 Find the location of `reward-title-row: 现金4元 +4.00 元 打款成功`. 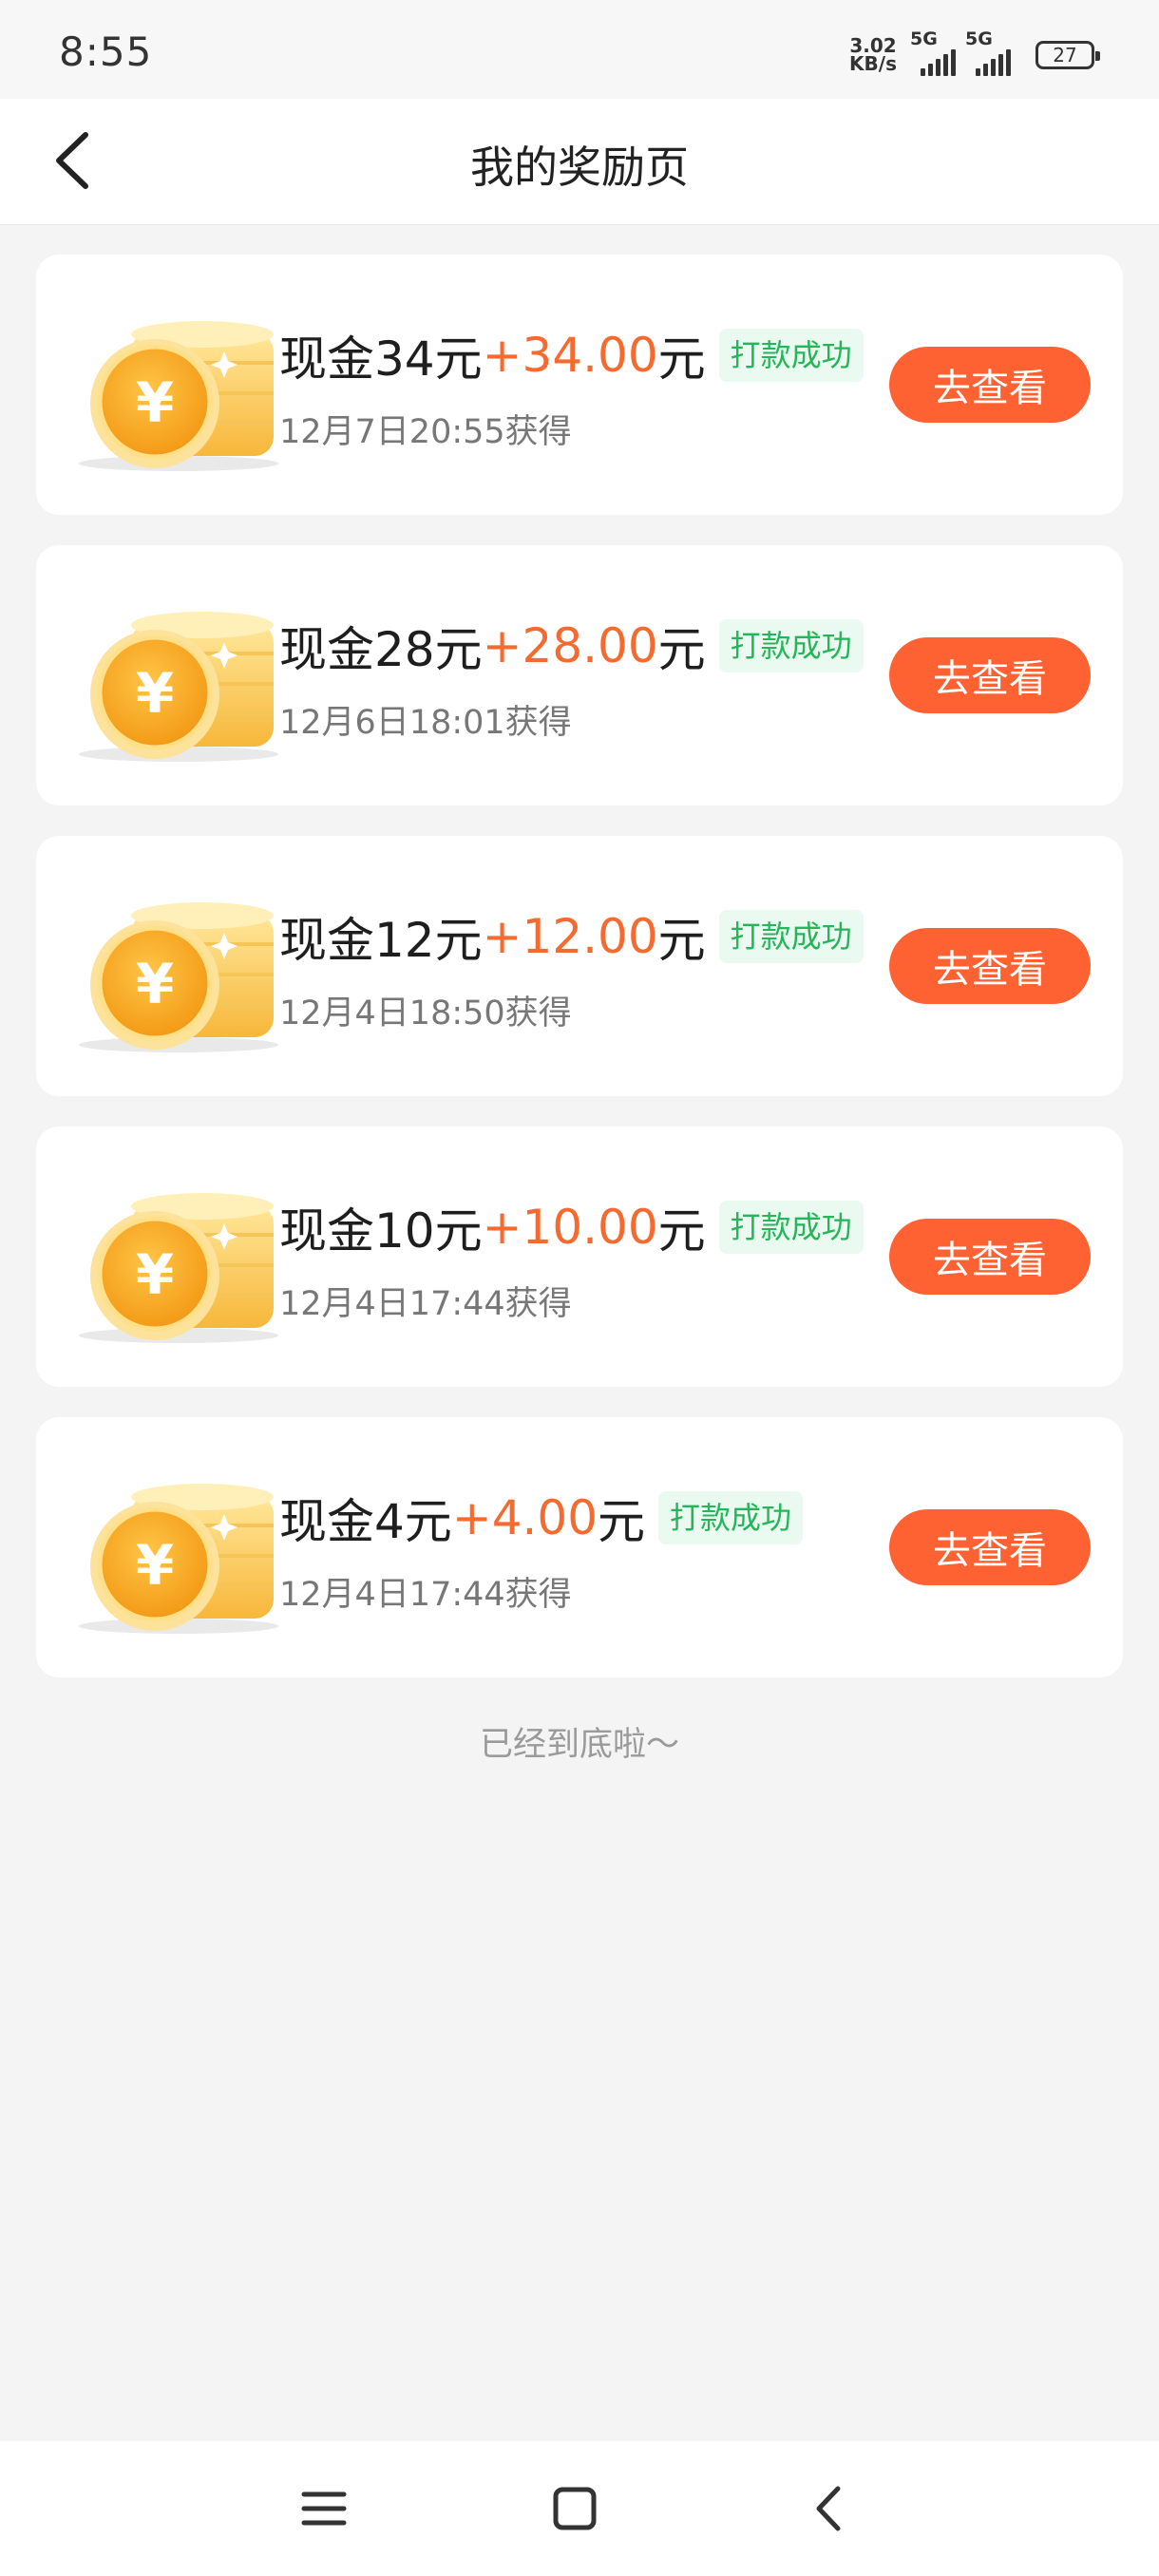

reward-title-row: 现金4元 +4.00 元 打款成功 is located at coordinates (541, 1518).